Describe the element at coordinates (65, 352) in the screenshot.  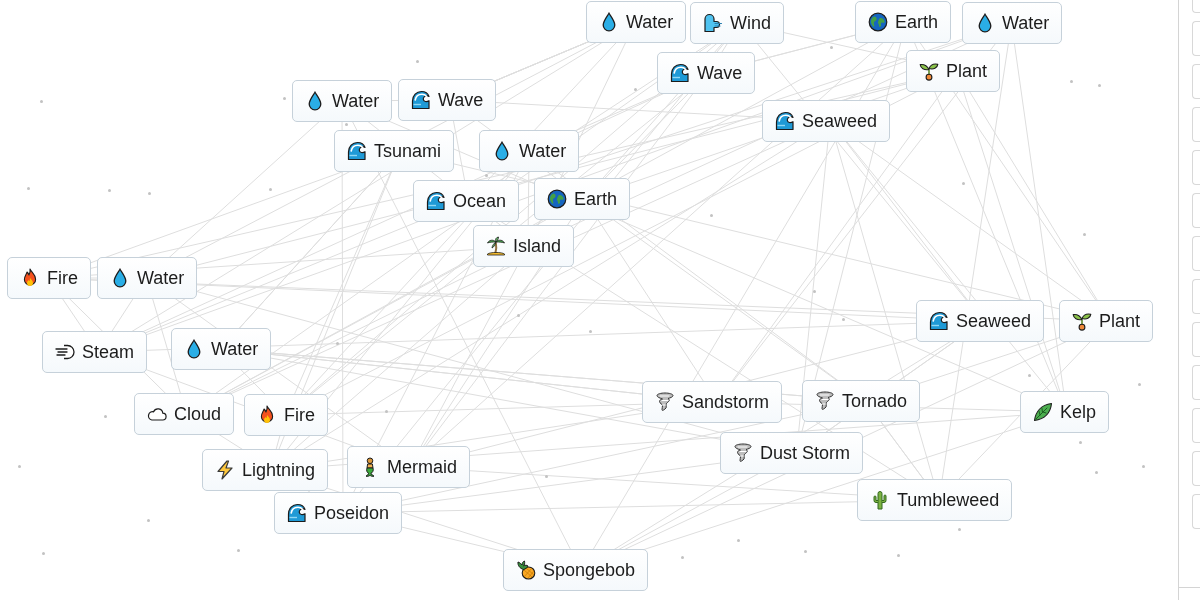
I see `puff-icon` at that location.